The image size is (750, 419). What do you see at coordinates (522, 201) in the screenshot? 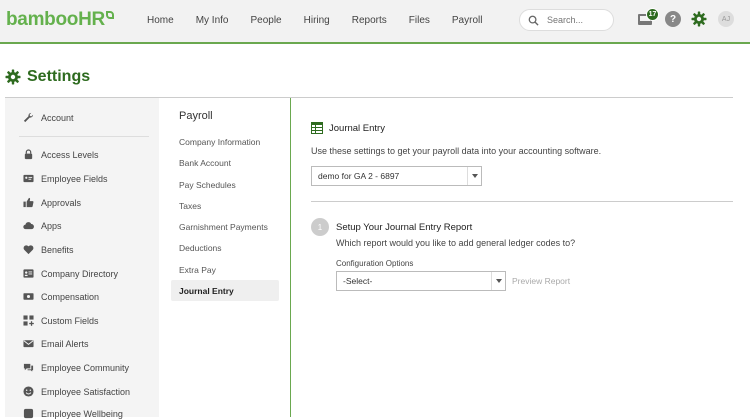
I see `section-divider` at bounding box center [522, 201].